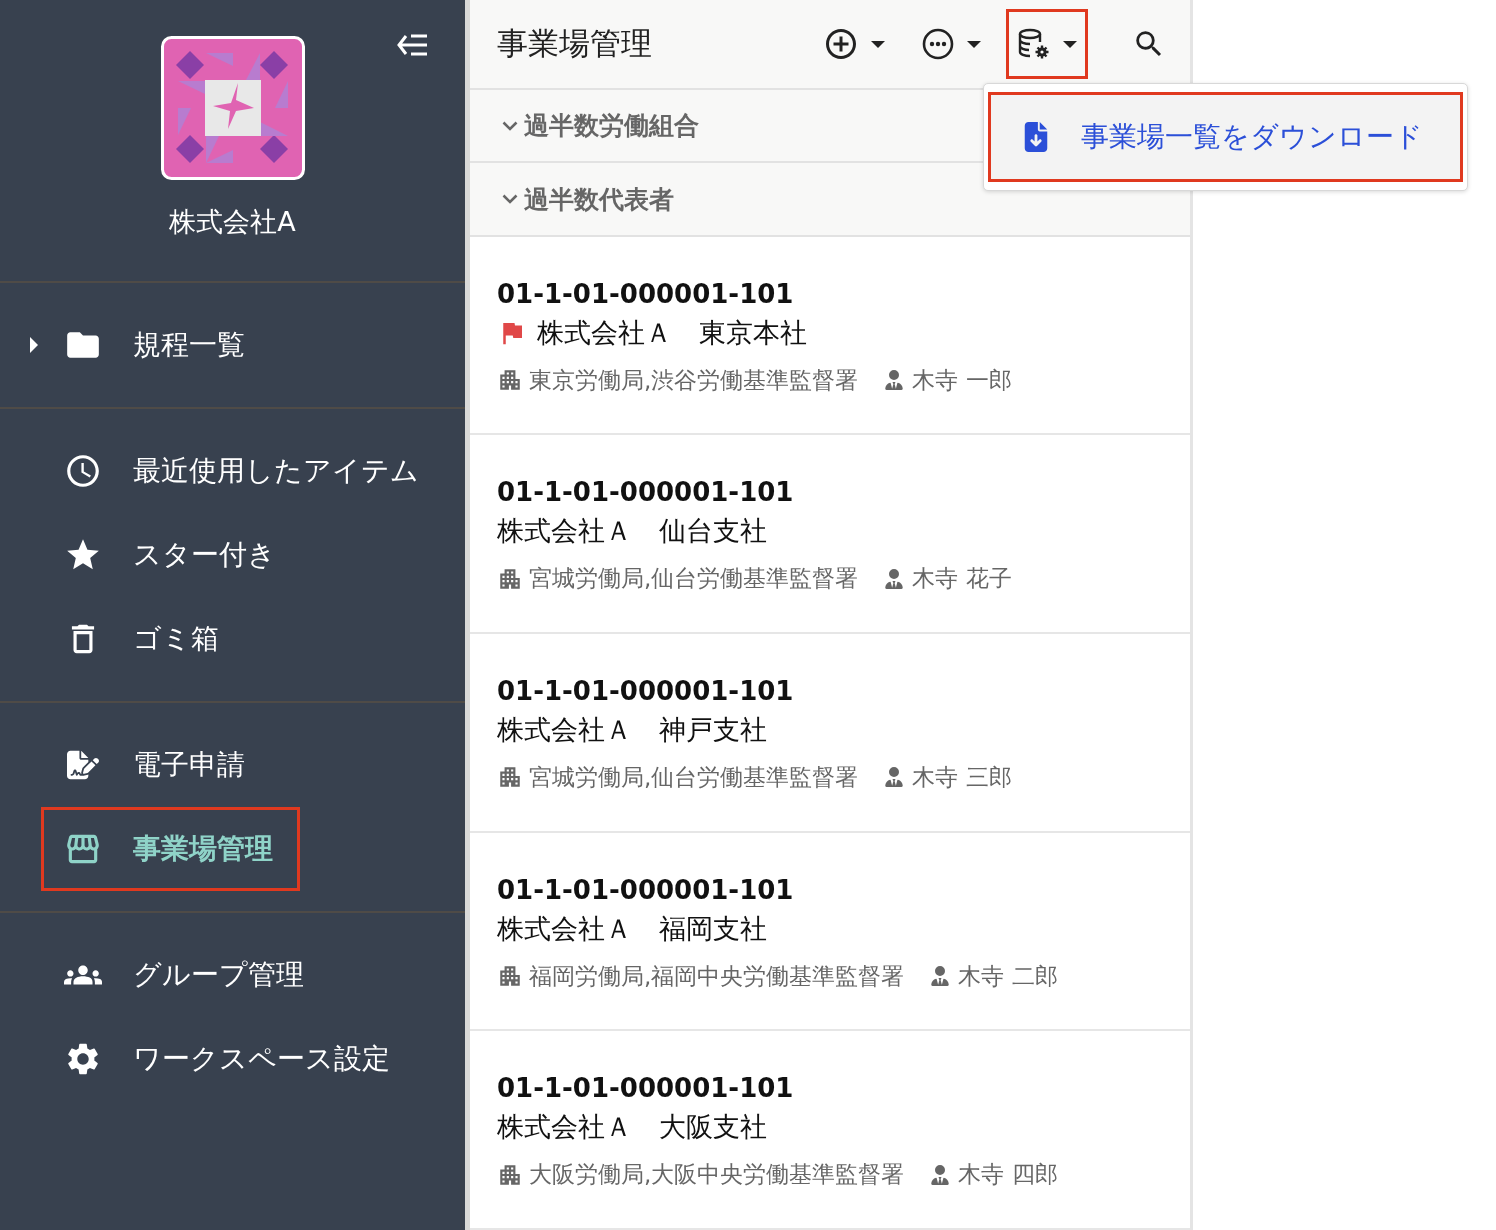 Image resolution: width=1496 pixels, height=1230 pixels. I want to click on nav-item: 事業場管理, so click(170, 849).